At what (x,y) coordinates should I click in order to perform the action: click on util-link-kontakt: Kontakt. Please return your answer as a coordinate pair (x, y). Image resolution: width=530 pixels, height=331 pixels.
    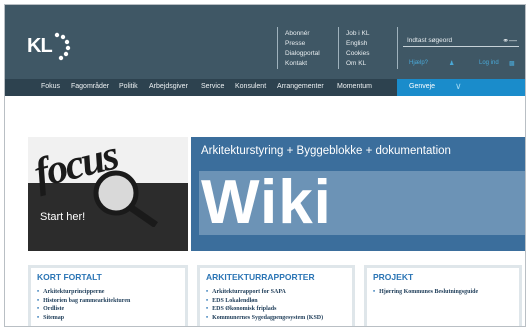
    Looking at the image, I should click on (302, 64).